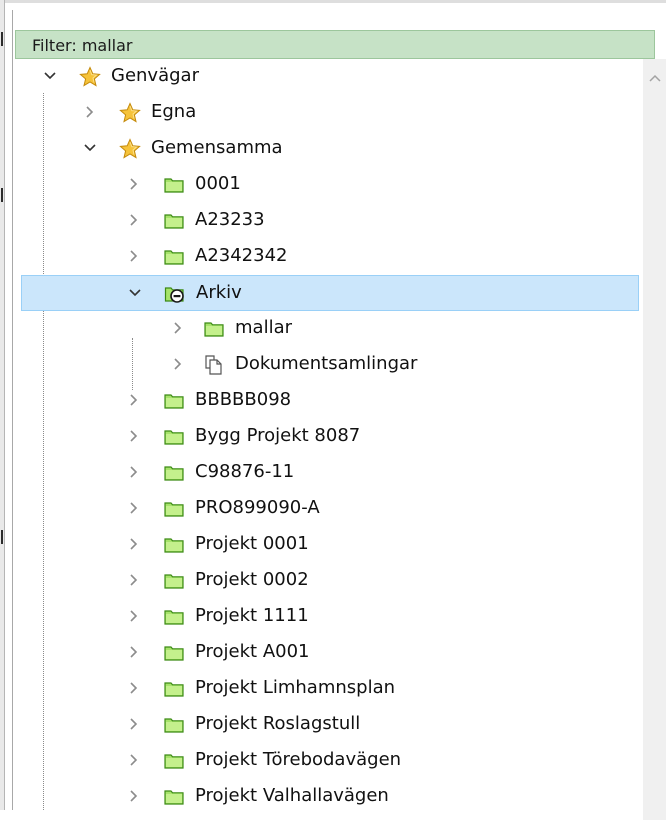 This screenshot has height=820, width=666. I want to click on tree-node-folder: BBBBB098, so click(330, 401).